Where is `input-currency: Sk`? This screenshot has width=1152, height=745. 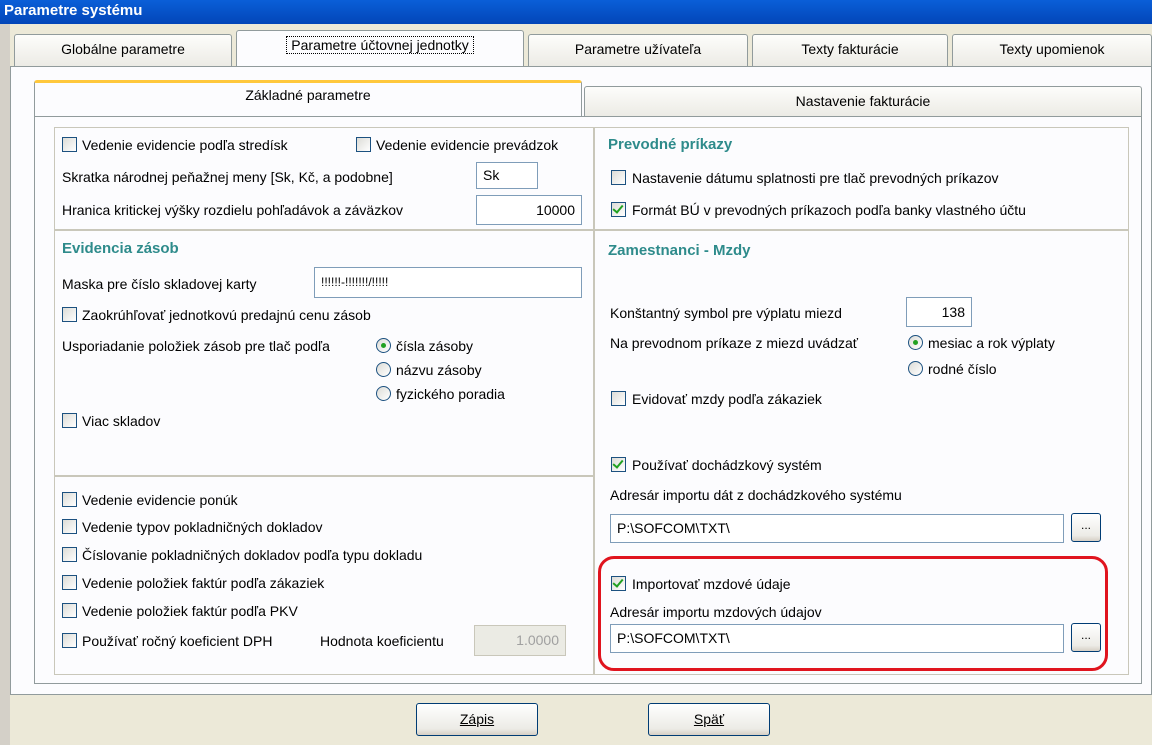 input-currency: Sk is located at coordinates (507, 175).